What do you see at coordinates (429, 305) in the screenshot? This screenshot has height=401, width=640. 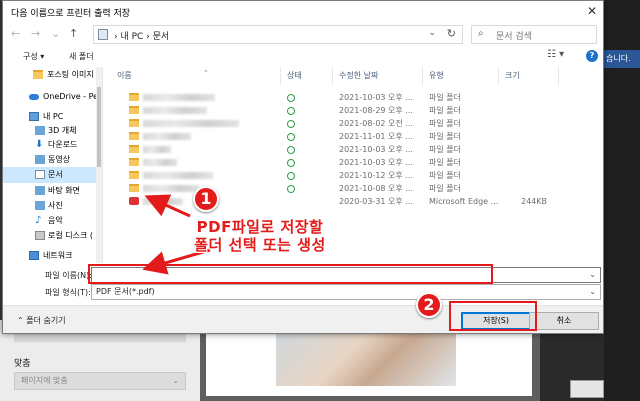 I see `step-2-badge: 2` at bounding box center [429, 305].